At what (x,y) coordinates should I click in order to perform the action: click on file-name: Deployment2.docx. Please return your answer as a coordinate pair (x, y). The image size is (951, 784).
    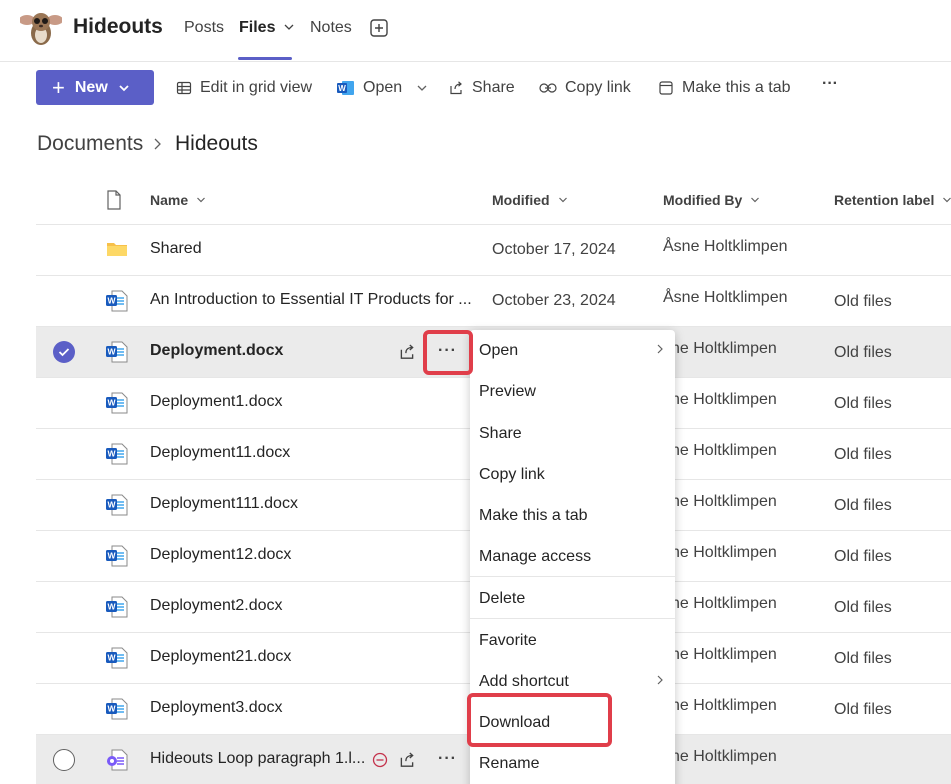
    Looking at the image, I should click on (216, 606).